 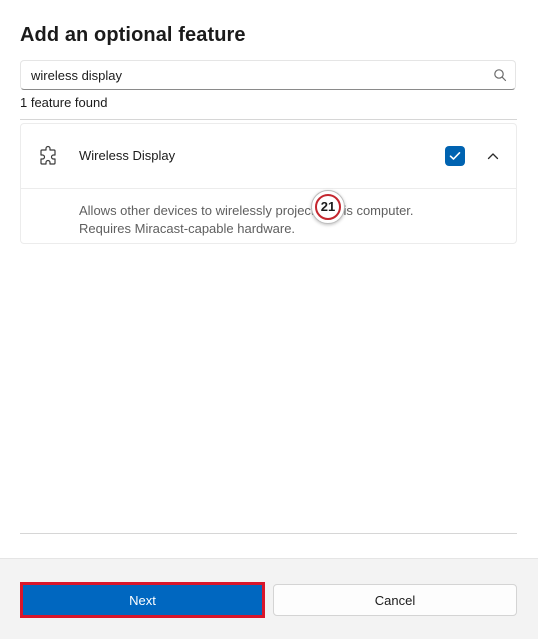 I want to click on results-count: 1 feature found, so click(x=64, y=102).